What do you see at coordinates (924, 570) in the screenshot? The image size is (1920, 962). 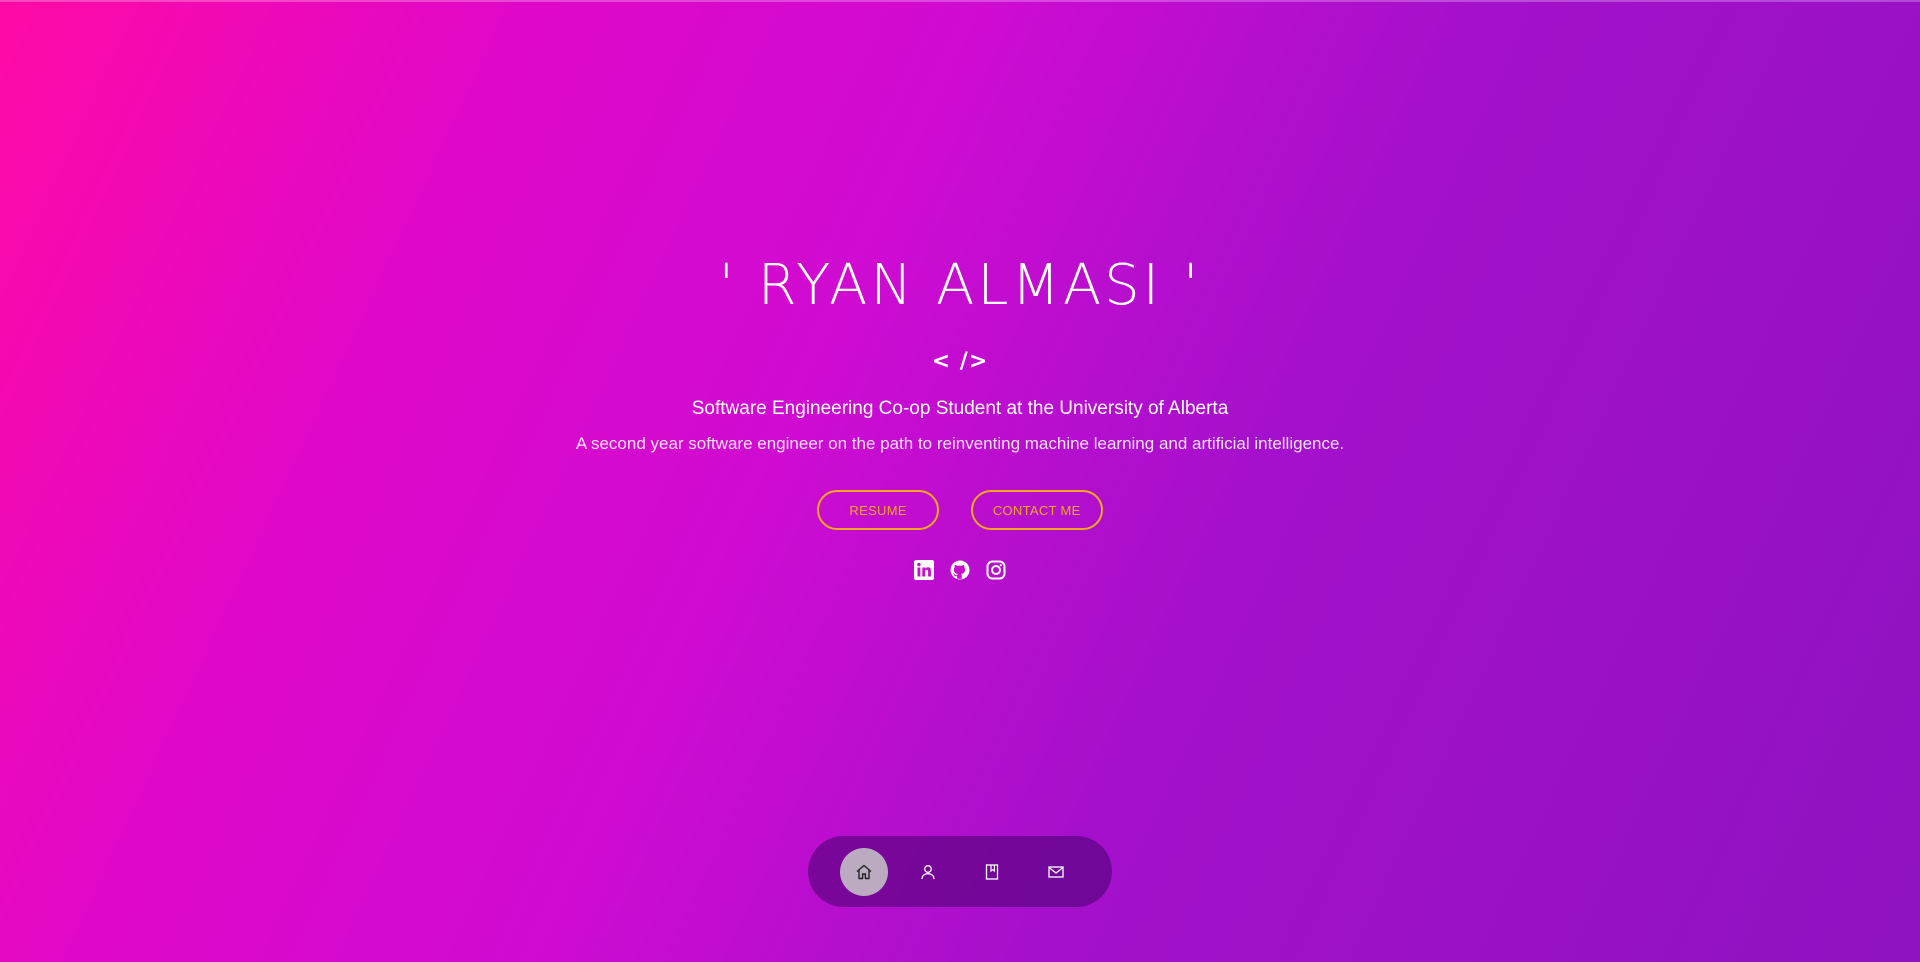 I see `linkedin-icon` at bounding box center [924, 570].